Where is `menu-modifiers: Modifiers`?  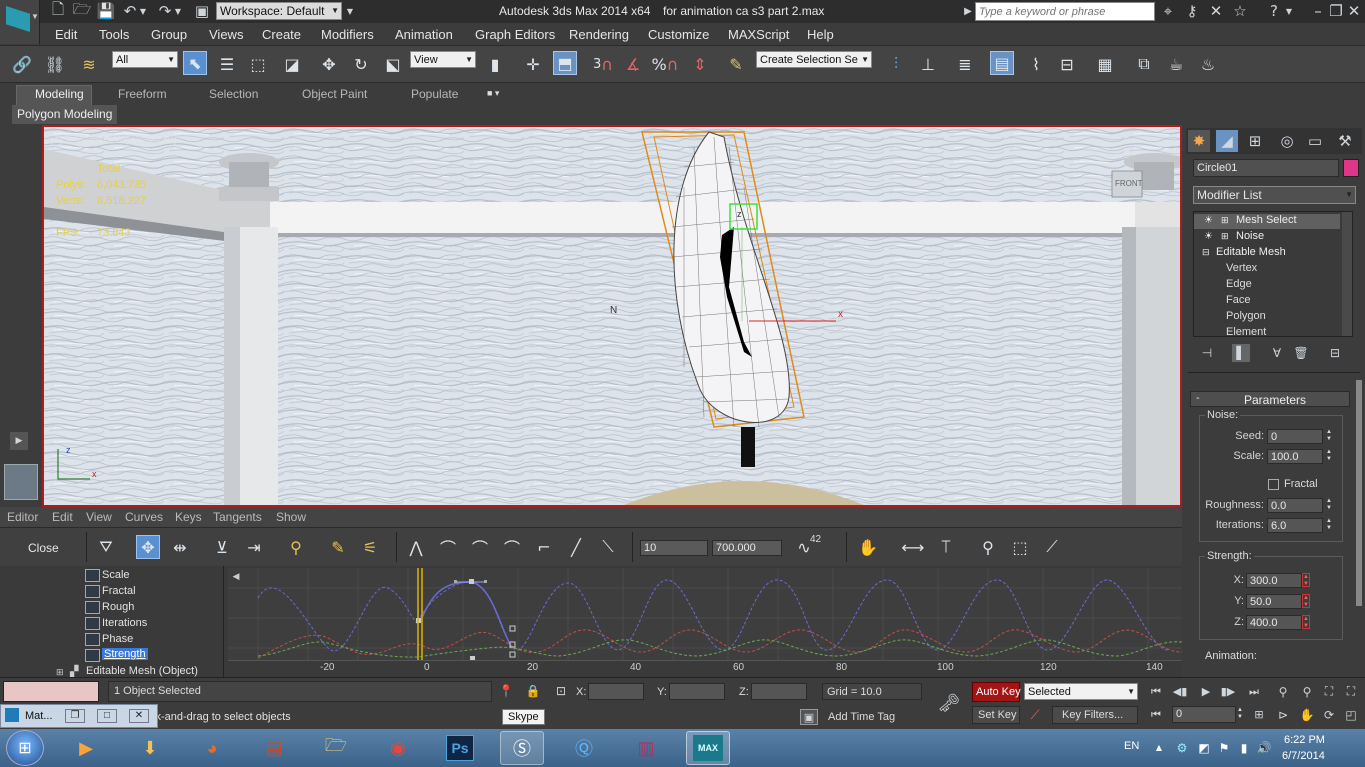 menu-modifiers: Modifiers is located at coordinates (347, 34).